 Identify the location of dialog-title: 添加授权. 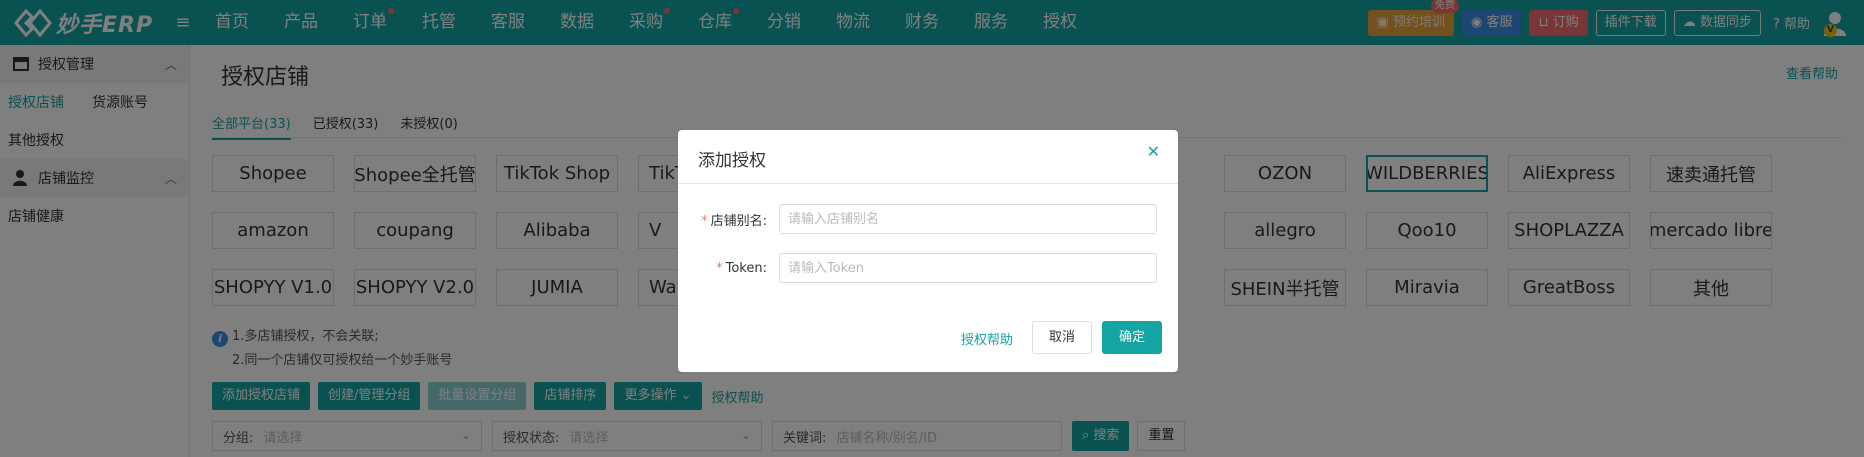
(732, 161).